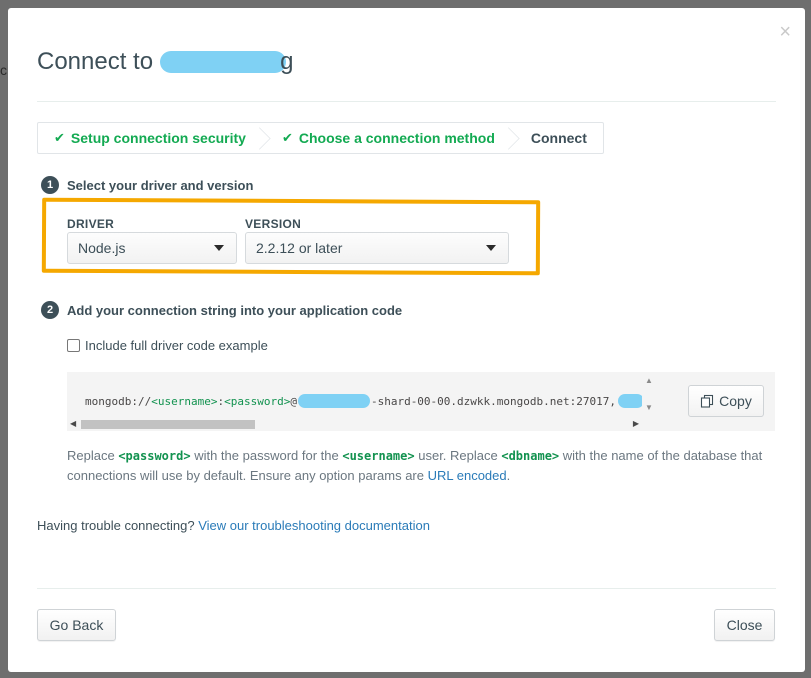  What do you see at coordinates (221, 401) in the screenshot?
I see `code-colon: :` at bounding box center [221, 401].